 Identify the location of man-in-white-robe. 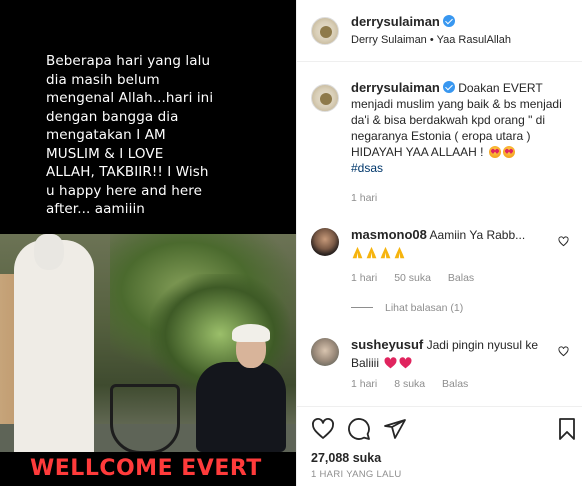
(54, 355).